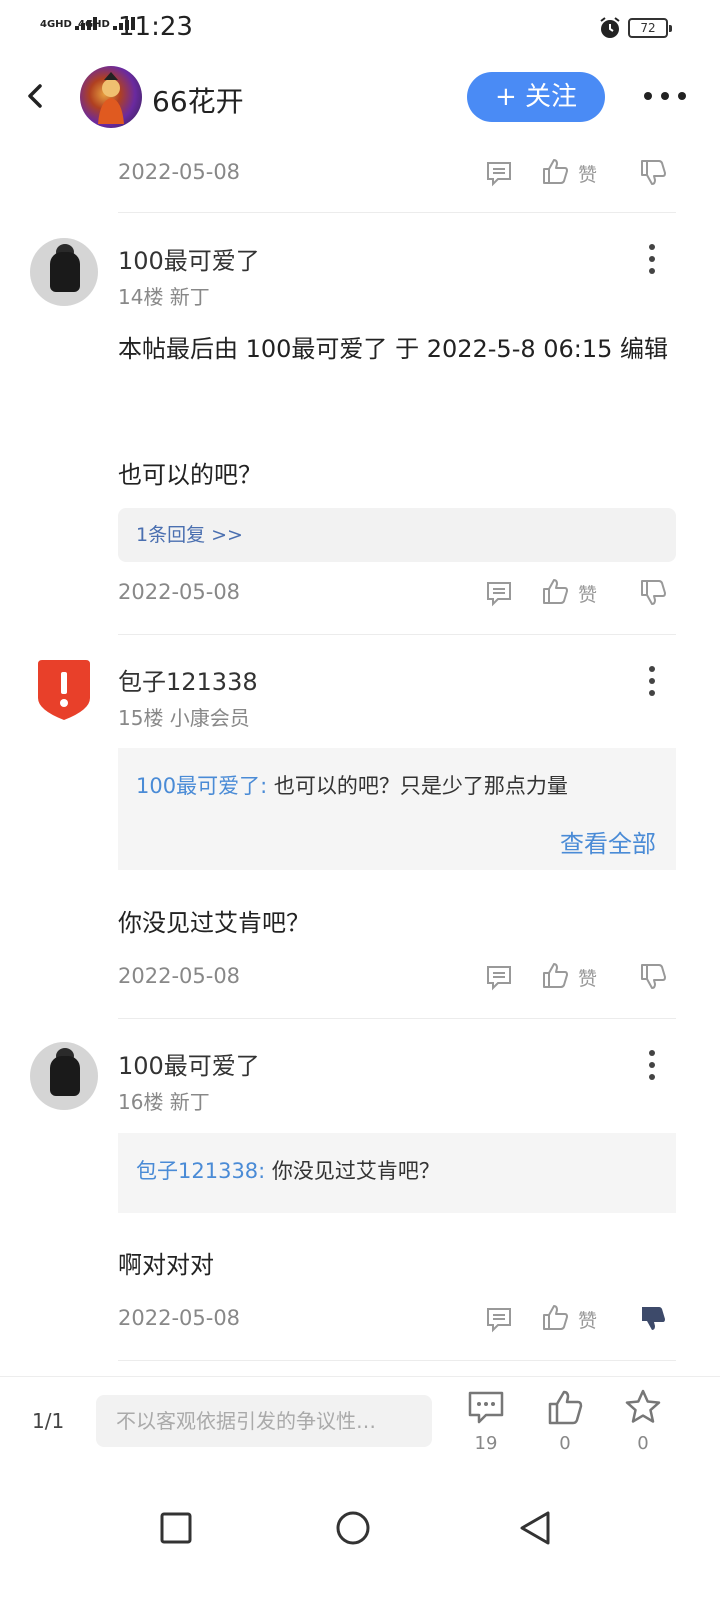 This screenshot has height=1600, width=720. I want to click on top-header: 66花开 + 关注, so click(360, 98).